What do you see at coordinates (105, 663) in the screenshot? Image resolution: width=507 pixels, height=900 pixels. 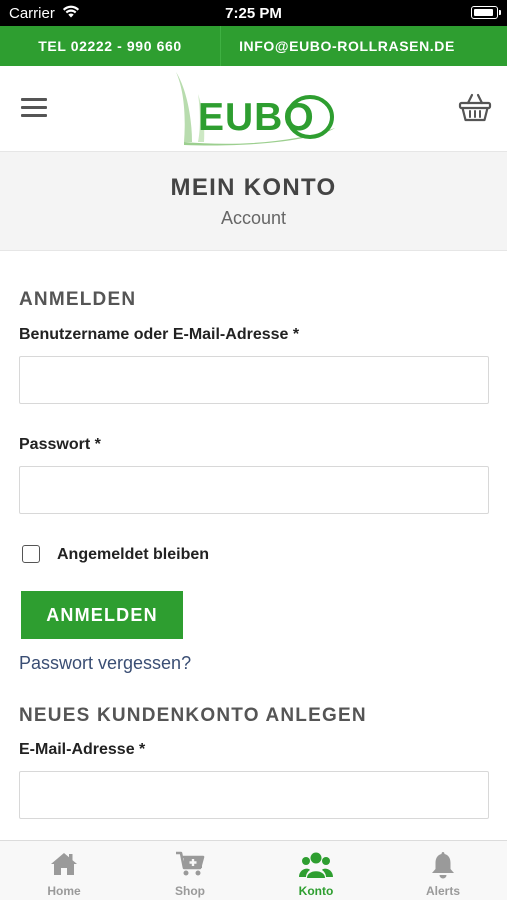 I see `forgot-password-link: Passwort vergessen?` at bounding box center [105, 663].